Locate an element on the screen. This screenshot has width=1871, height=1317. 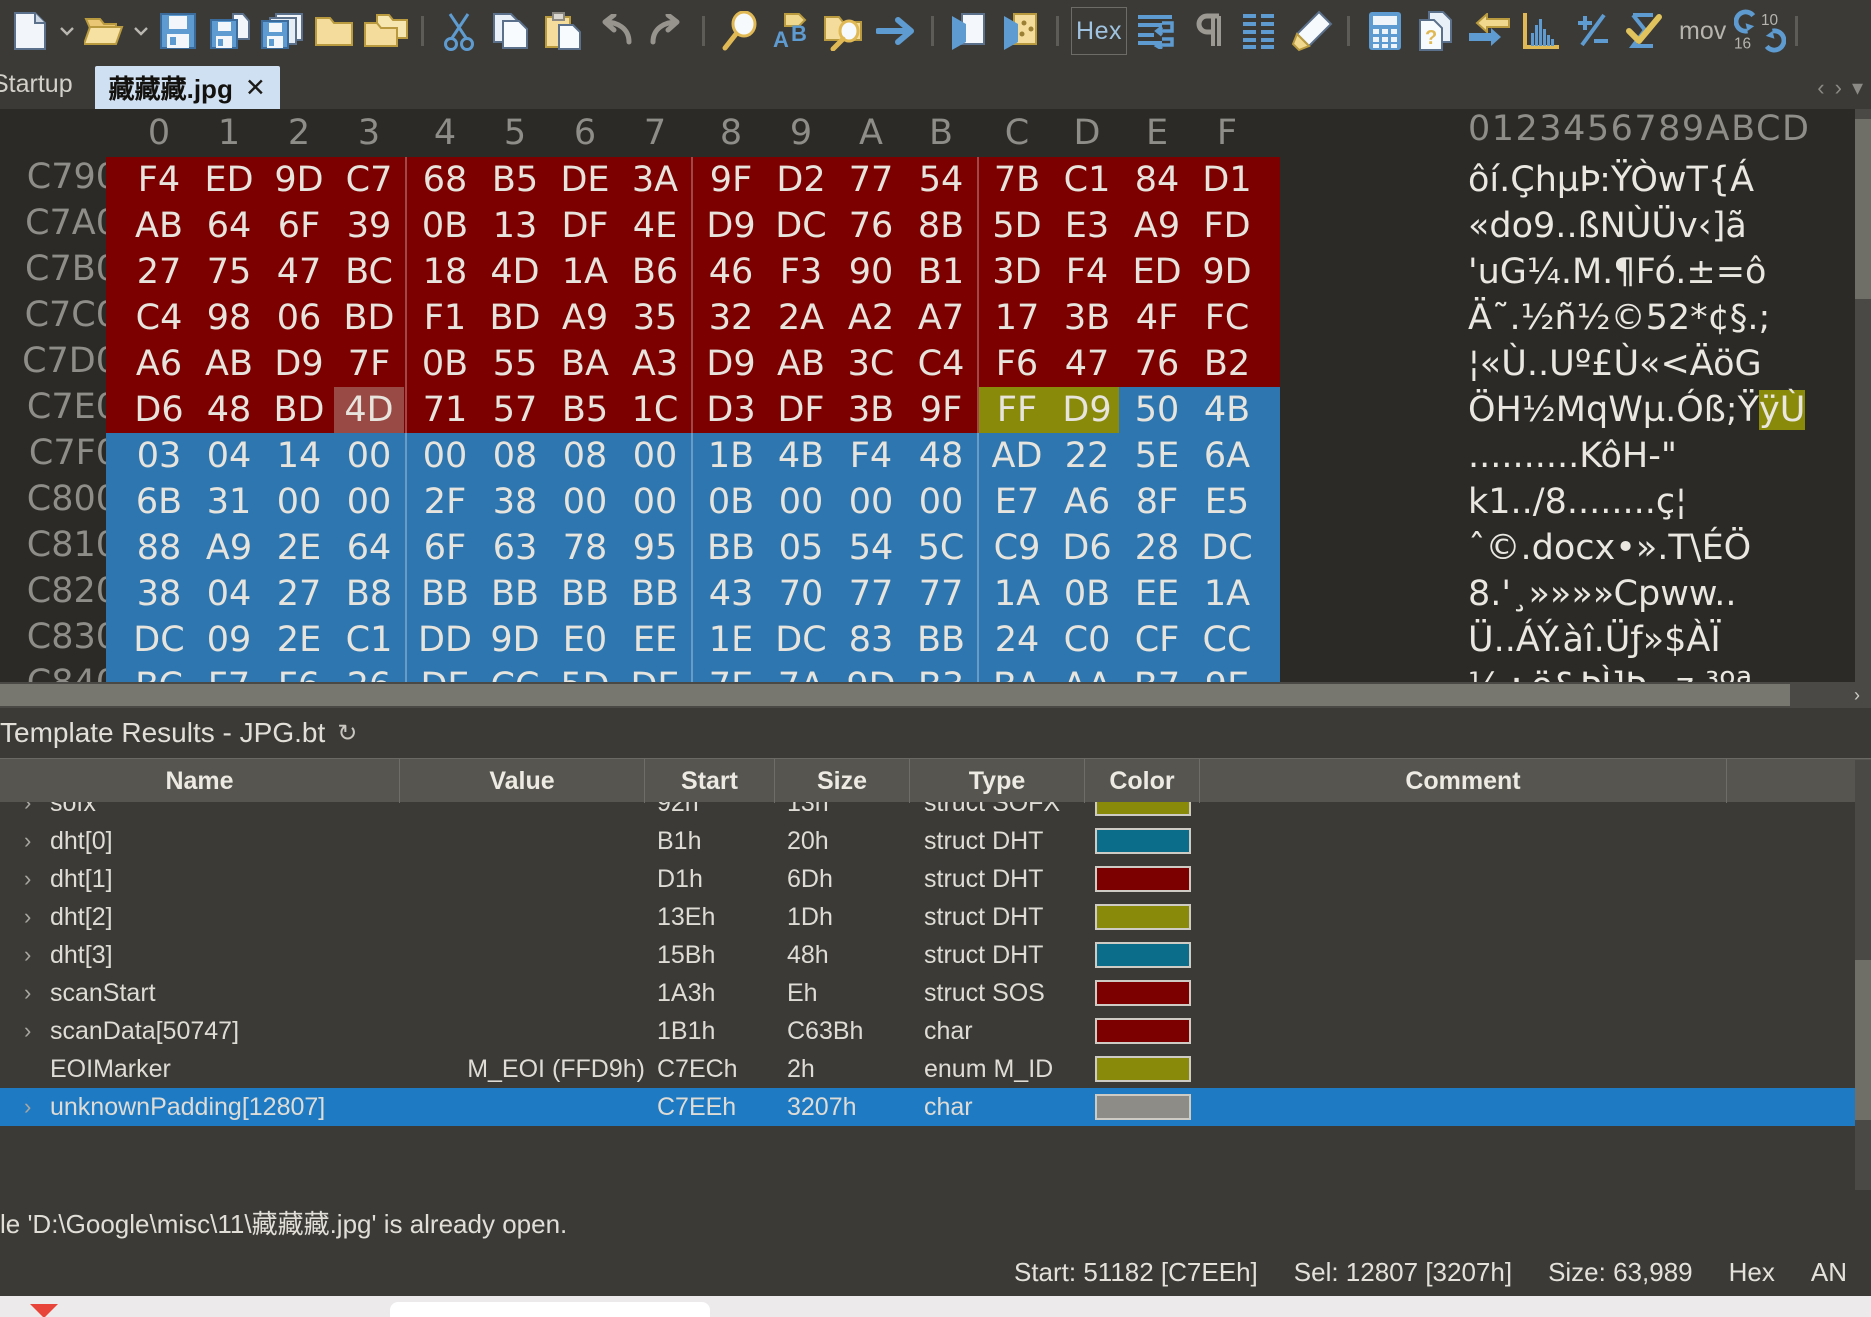
hex-byte: C1 is located at coordinates (369, 640).